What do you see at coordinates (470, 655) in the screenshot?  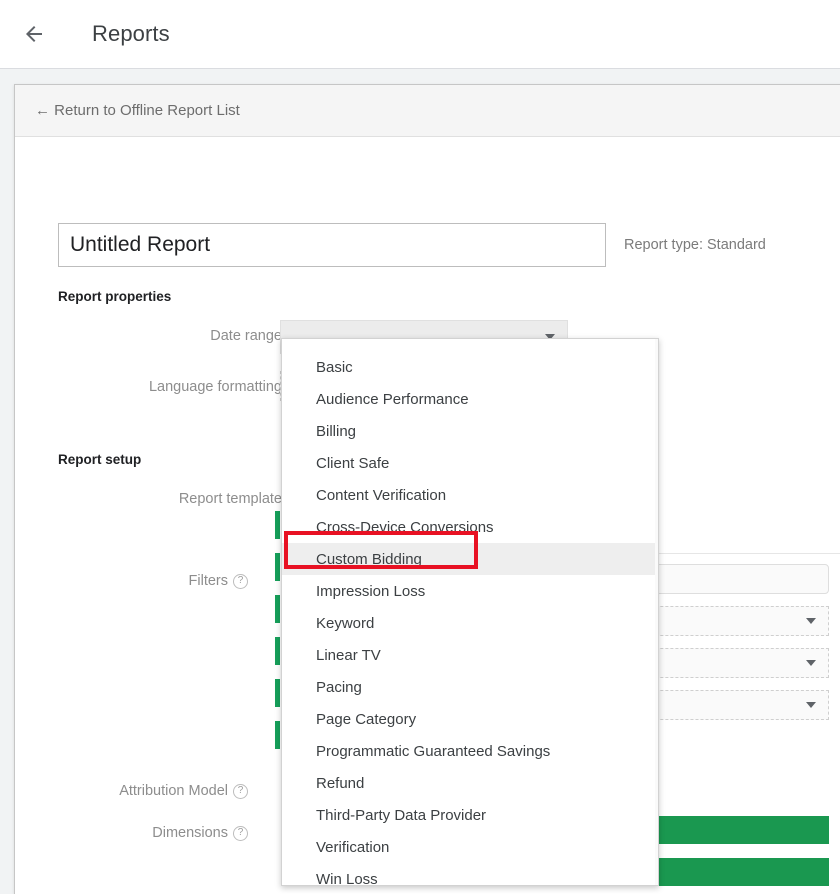 I see `menu-item-linear-tv: Linear TV` at bounding box center [470, 655].